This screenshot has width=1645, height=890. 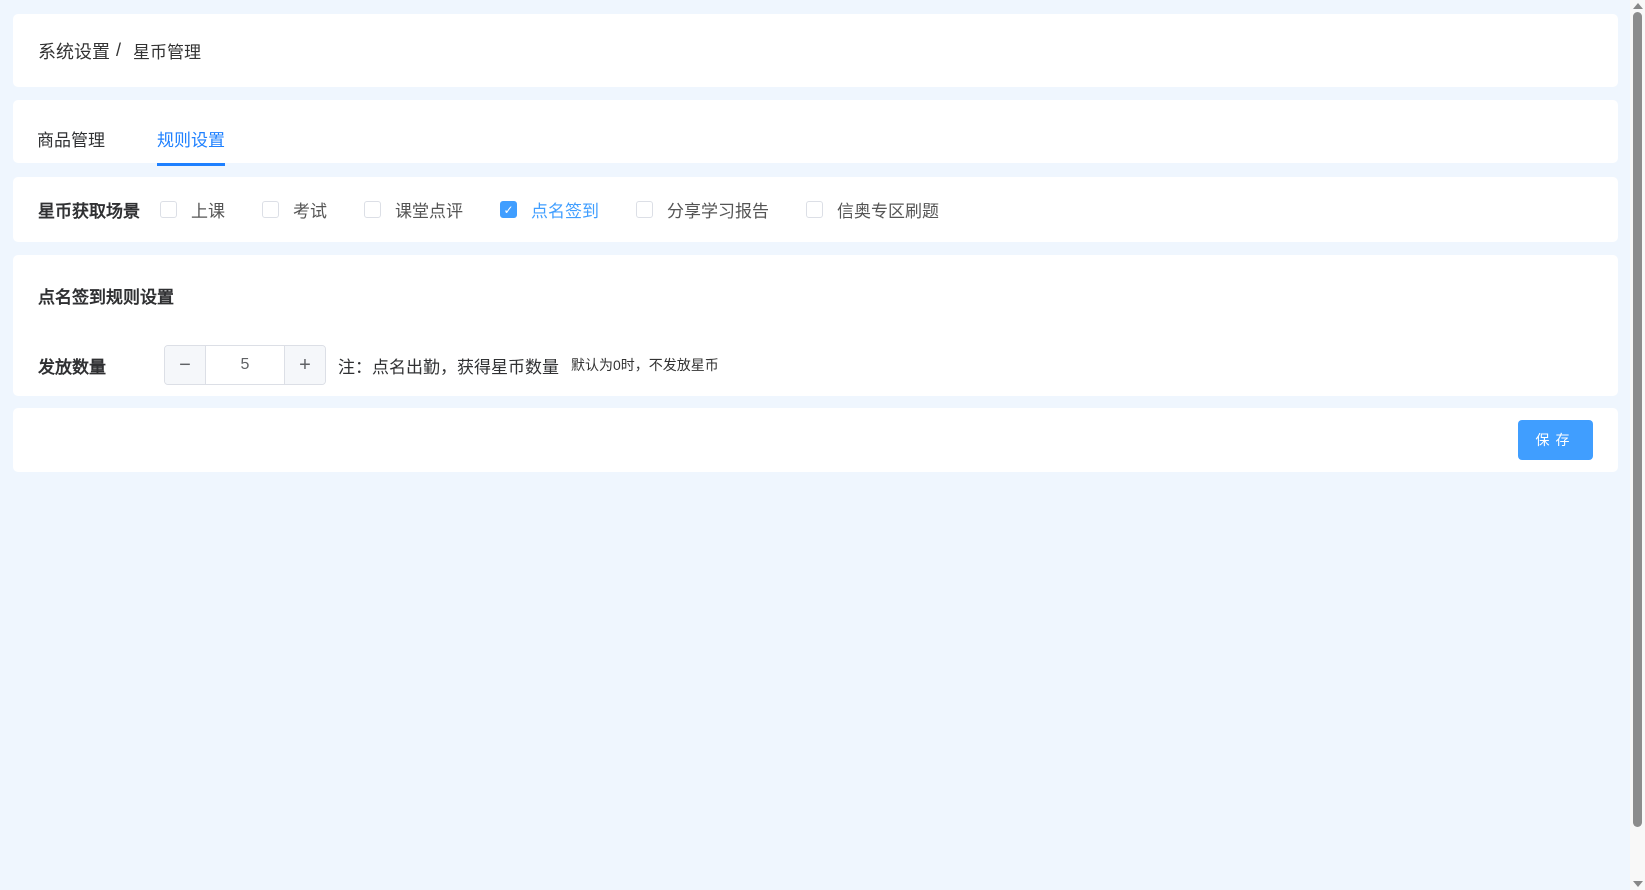 I want to click on rule-title: 点名签到规则设置, so click(x=106, y=297).